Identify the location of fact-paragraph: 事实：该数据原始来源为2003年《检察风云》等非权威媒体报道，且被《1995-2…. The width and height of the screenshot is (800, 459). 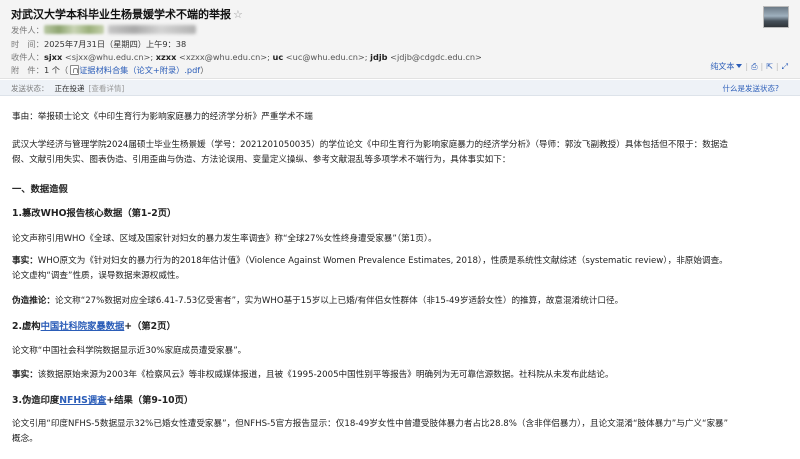
(313, 375).